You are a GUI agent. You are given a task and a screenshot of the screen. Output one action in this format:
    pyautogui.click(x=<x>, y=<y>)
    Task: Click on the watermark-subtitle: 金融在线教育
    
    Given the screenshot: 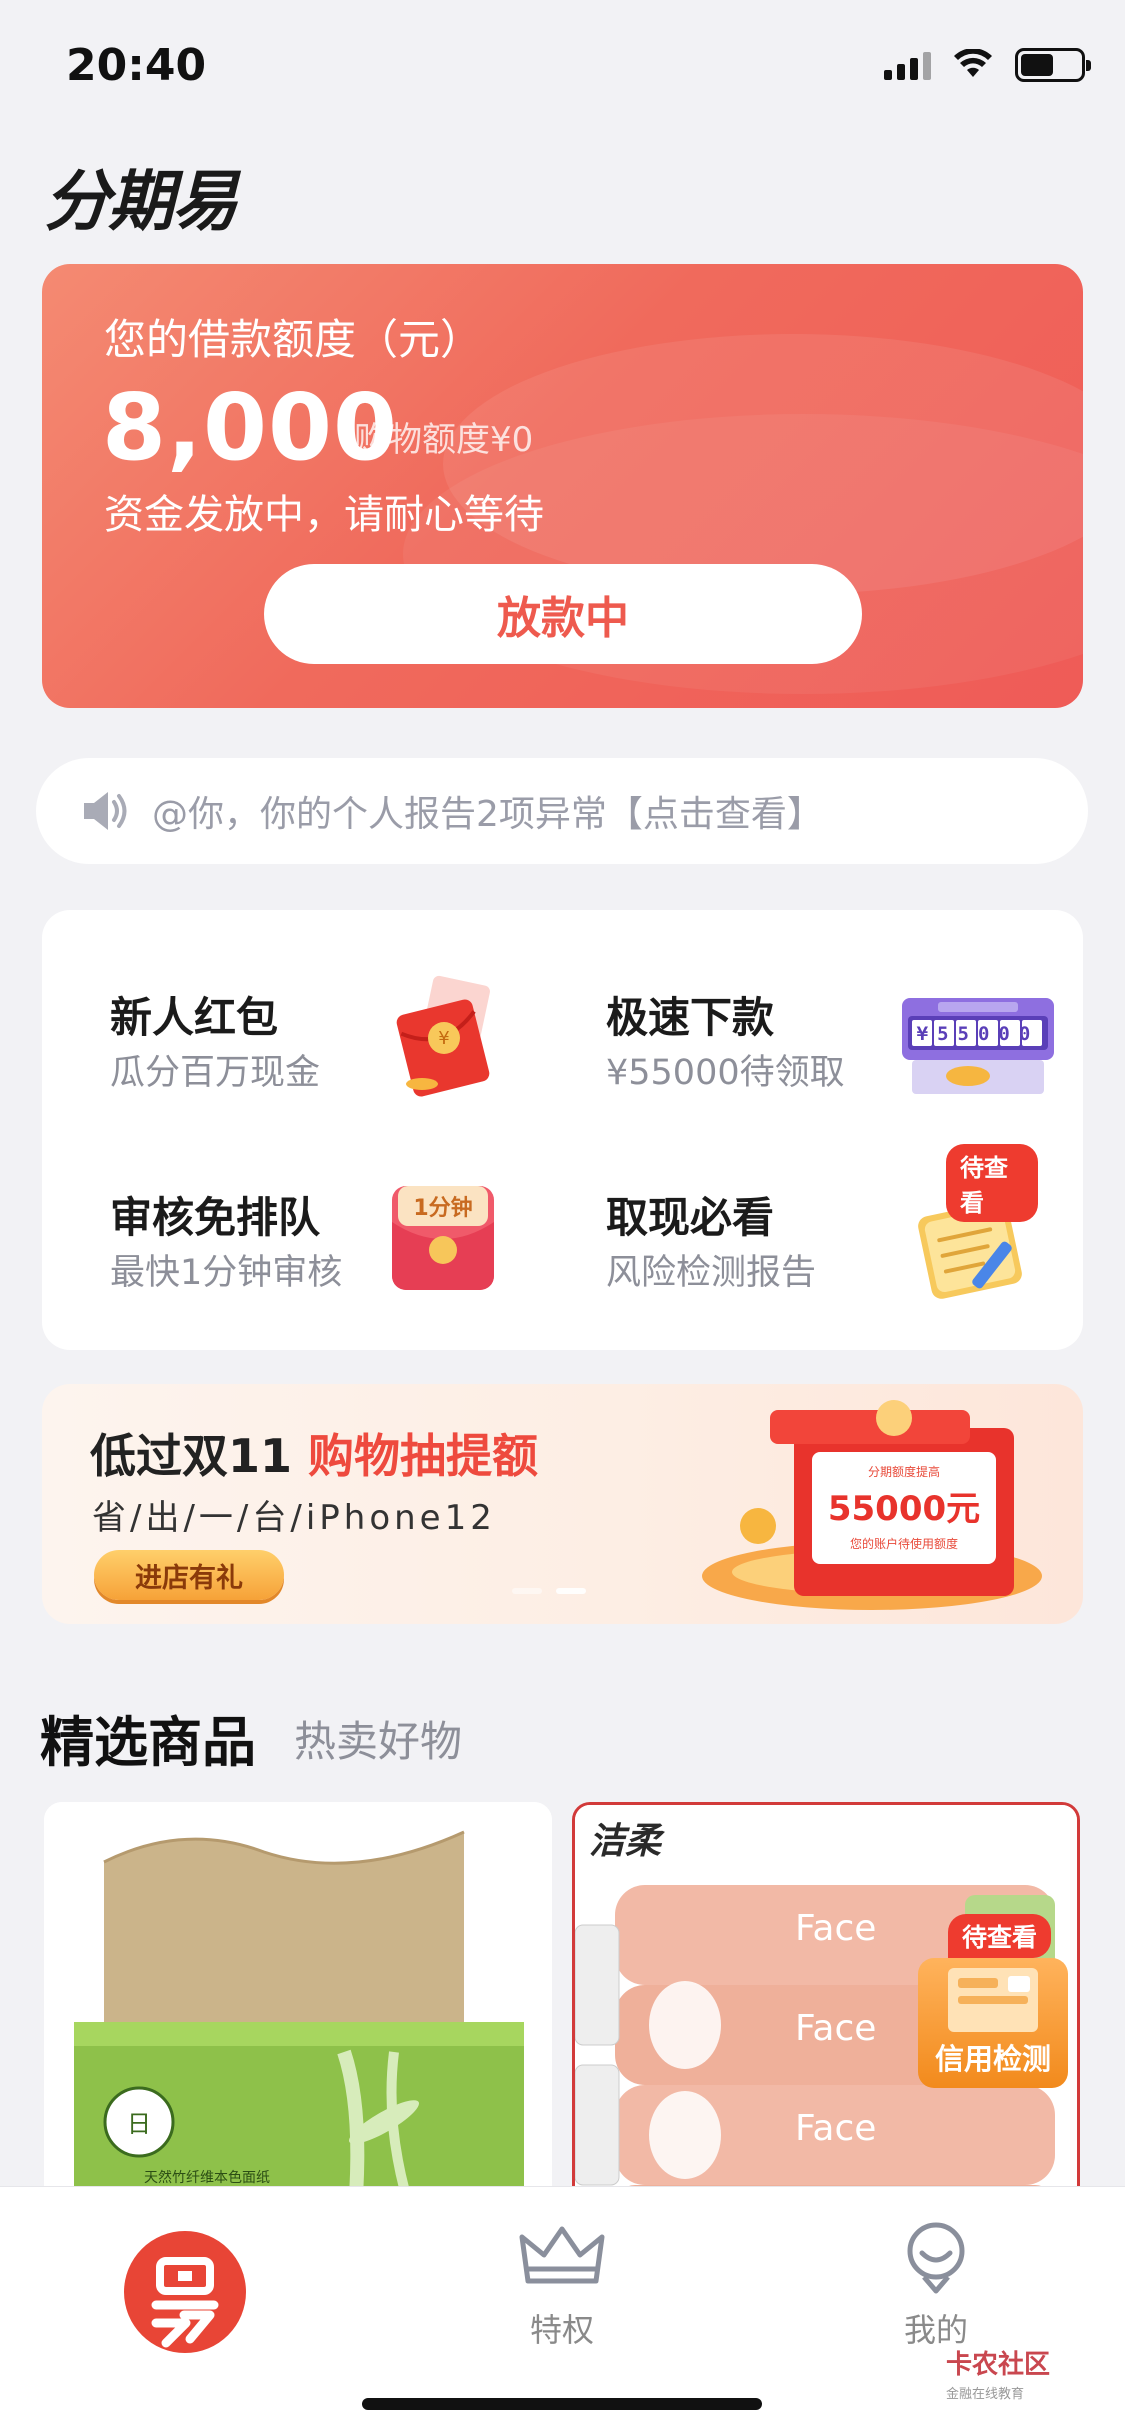 What is the action you would take?
    pyautogui.click(x=985, y=2394)
    